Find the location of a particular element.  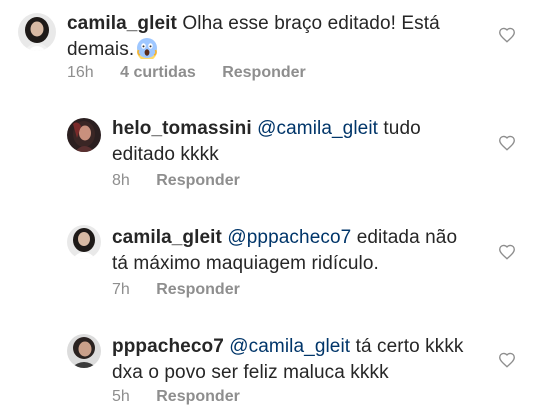

comment-meta: 16h 4 curtidas Responder is located at coordinates (197, 73).